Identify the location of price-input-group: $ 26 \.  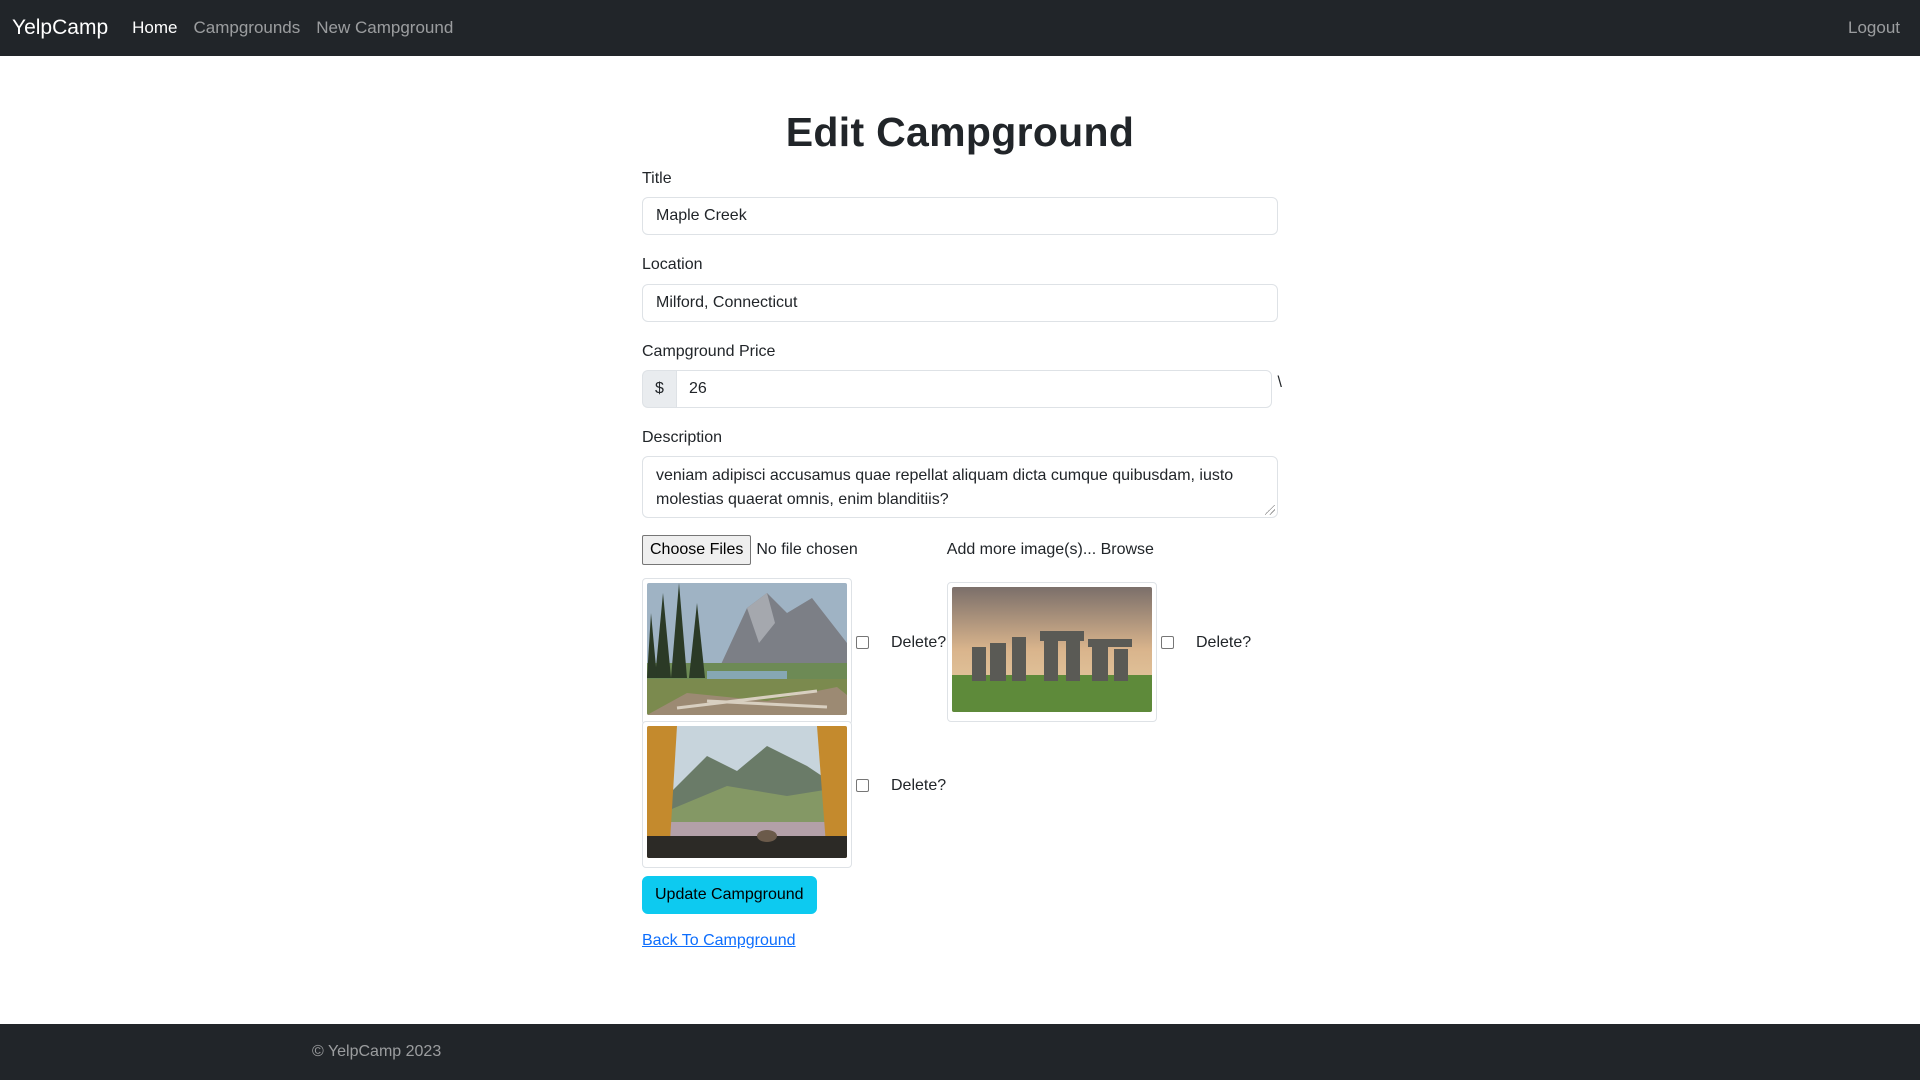
(962, 388).